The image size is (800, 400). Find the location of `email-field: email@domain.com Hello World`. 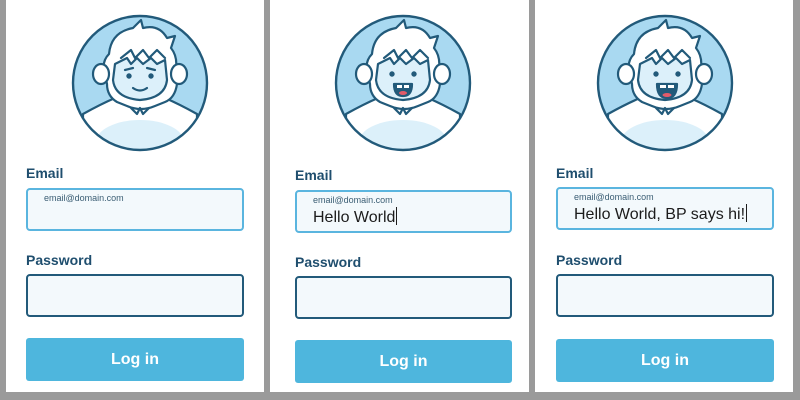

email-field: email@domain.com Hello World is located at coordinates (403, 211).